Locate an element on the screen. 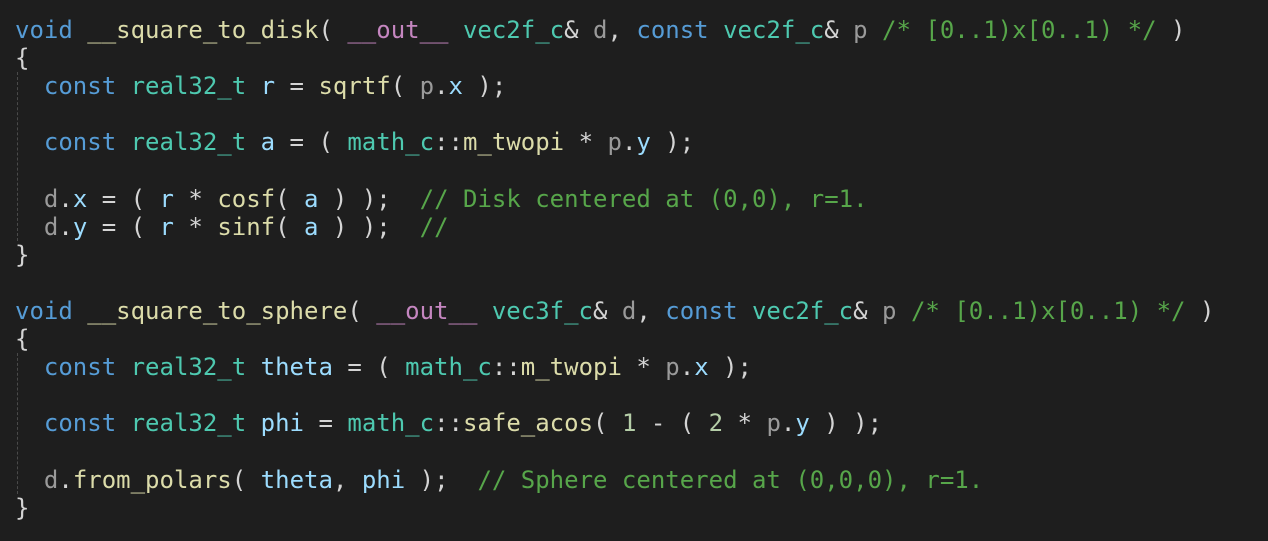  code-token: ) is located at coordinates (1200, 311).